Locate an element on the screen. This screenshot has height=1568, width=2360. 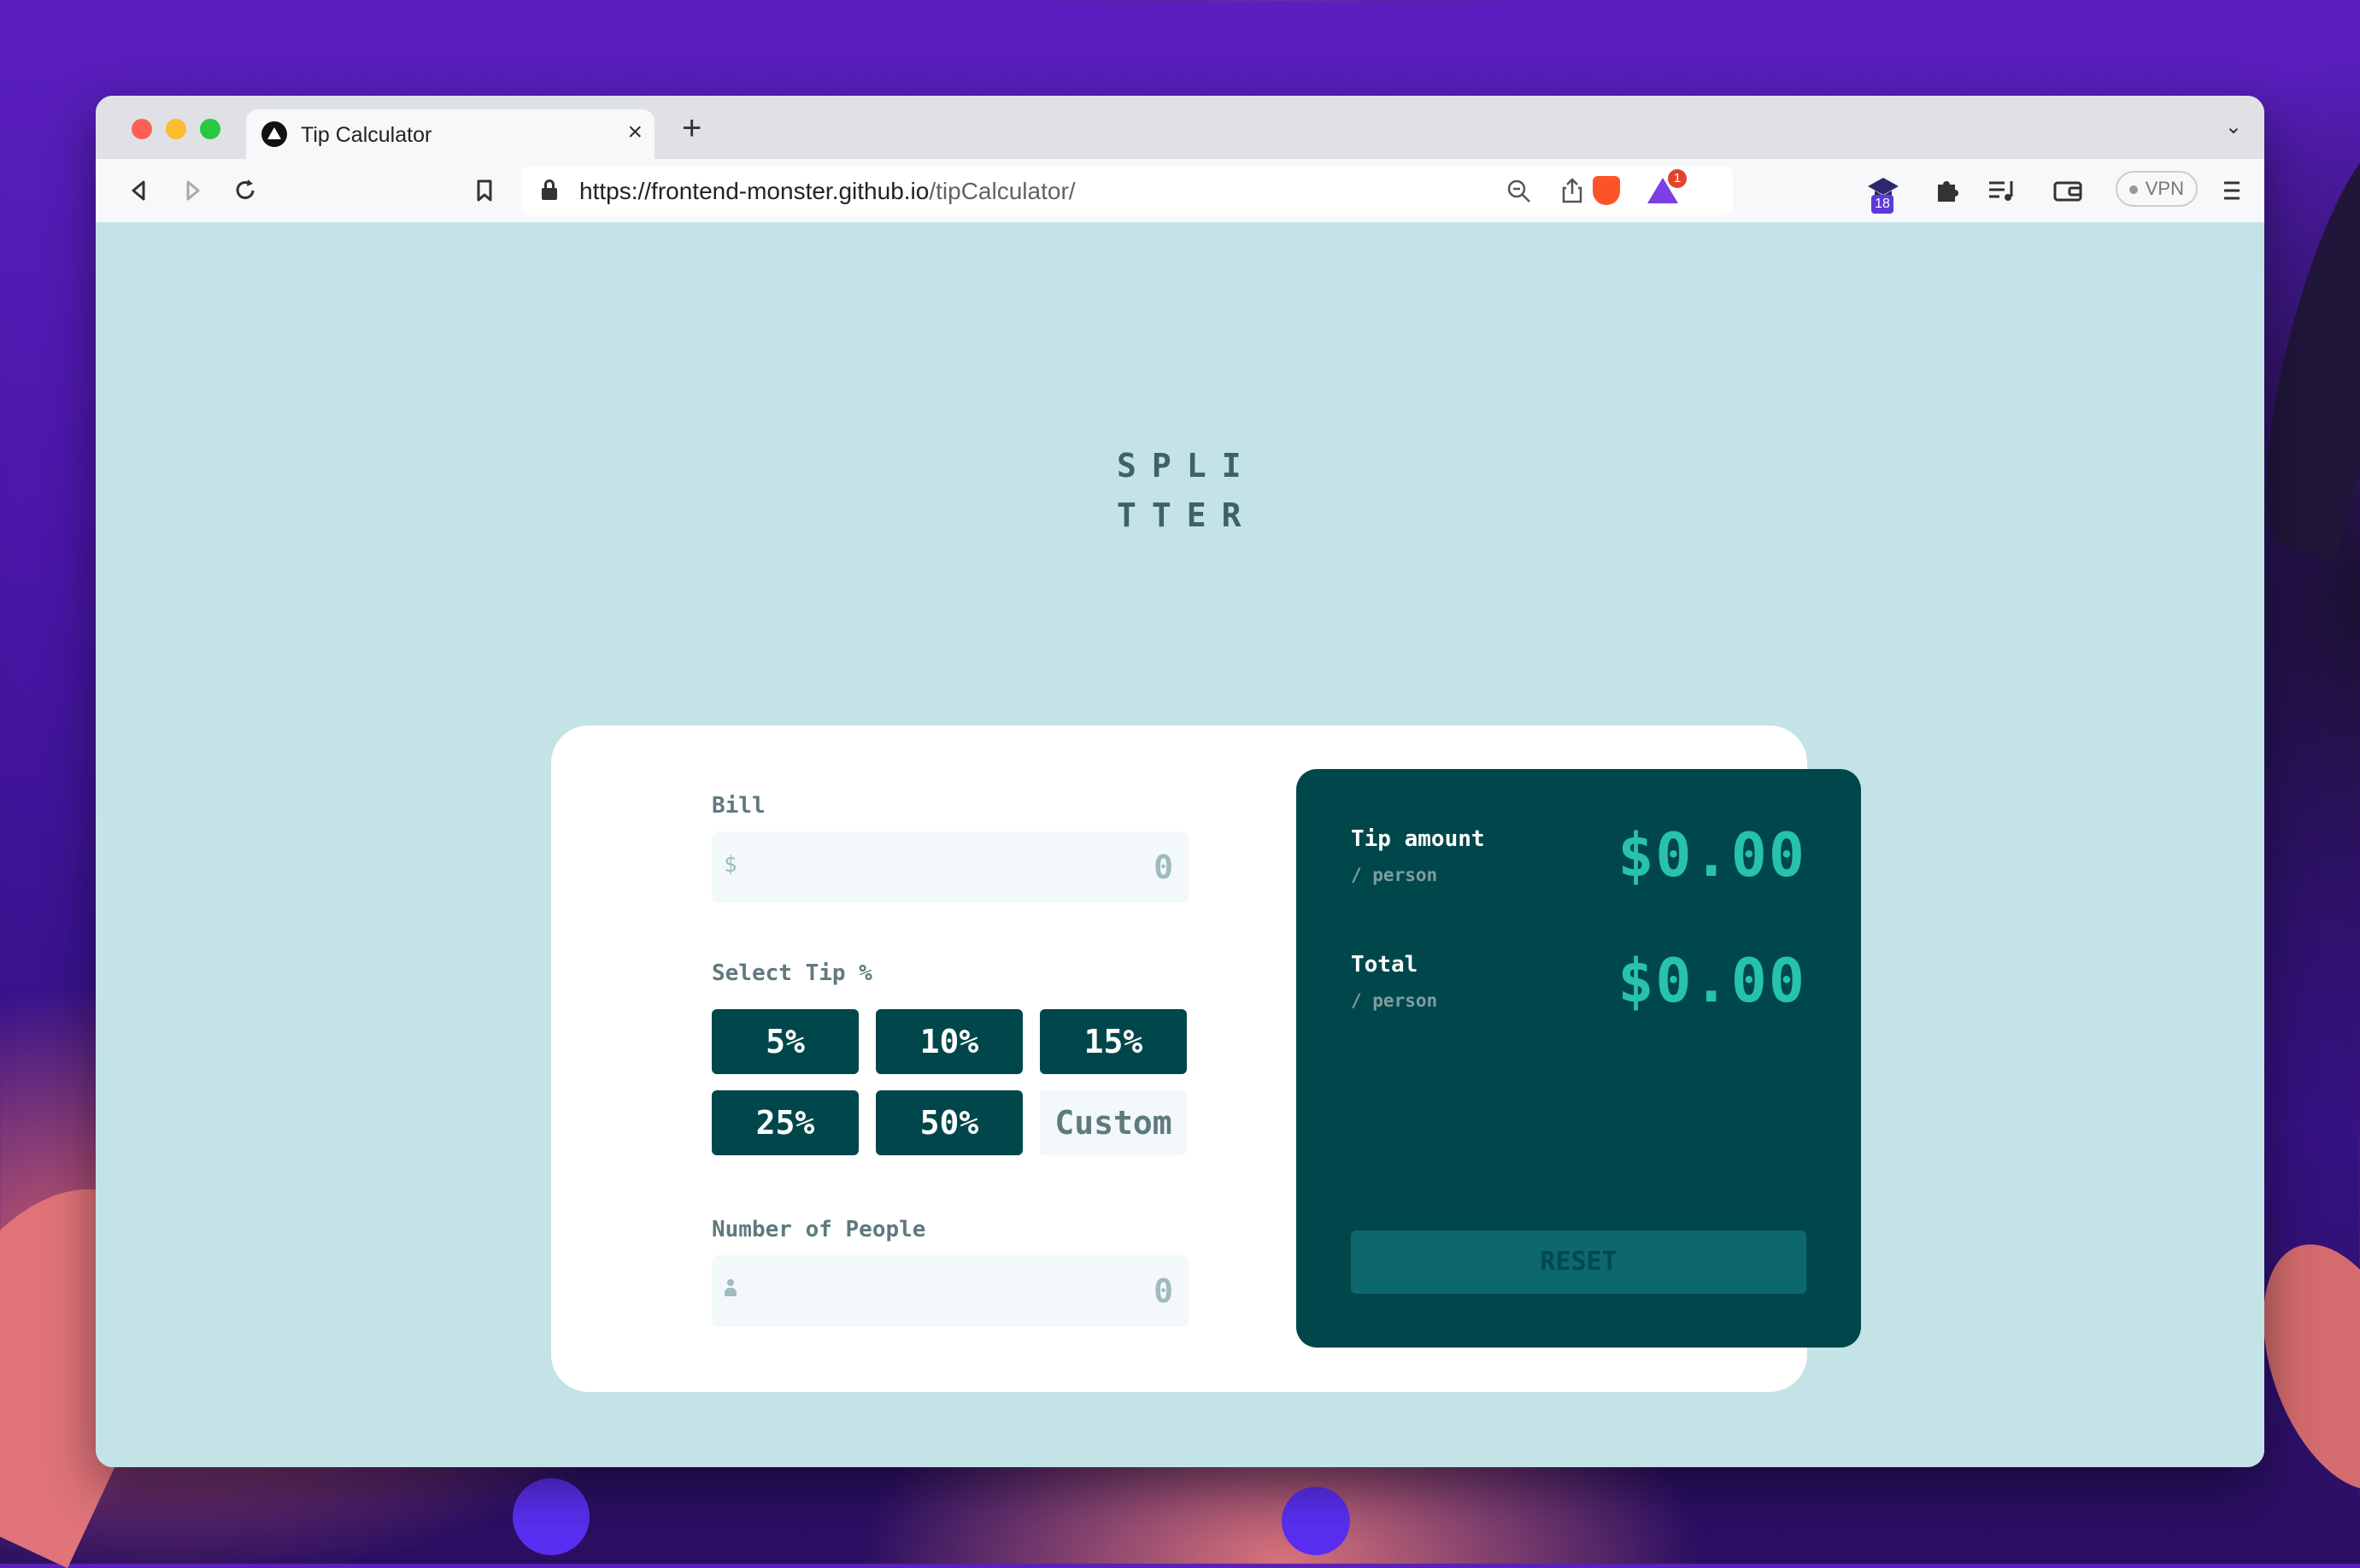
forward-icon is located at coordinates (192, 190).